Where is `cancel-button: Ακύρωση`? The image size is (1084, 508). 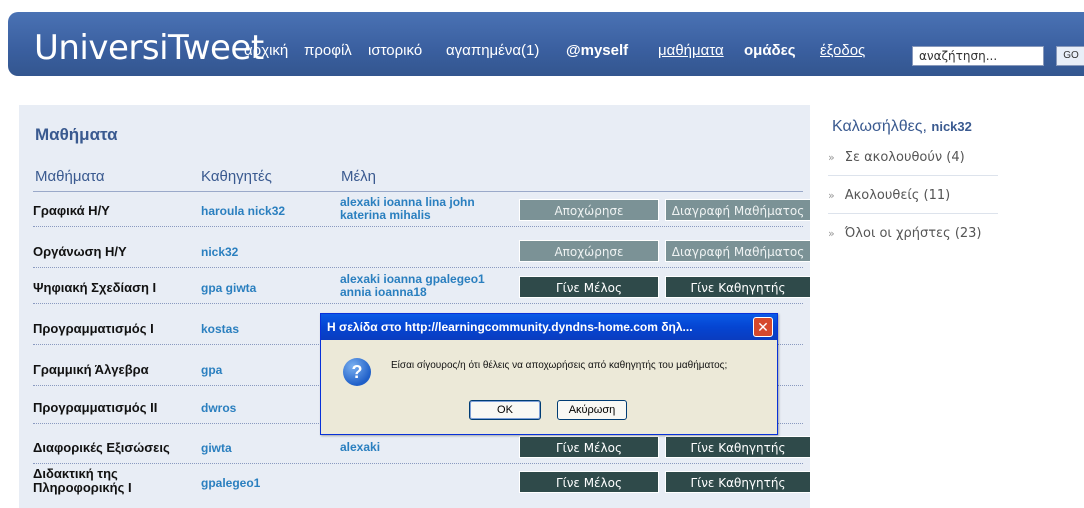 cancel-button: Ακύρωση is located at coordinates (592, 410).